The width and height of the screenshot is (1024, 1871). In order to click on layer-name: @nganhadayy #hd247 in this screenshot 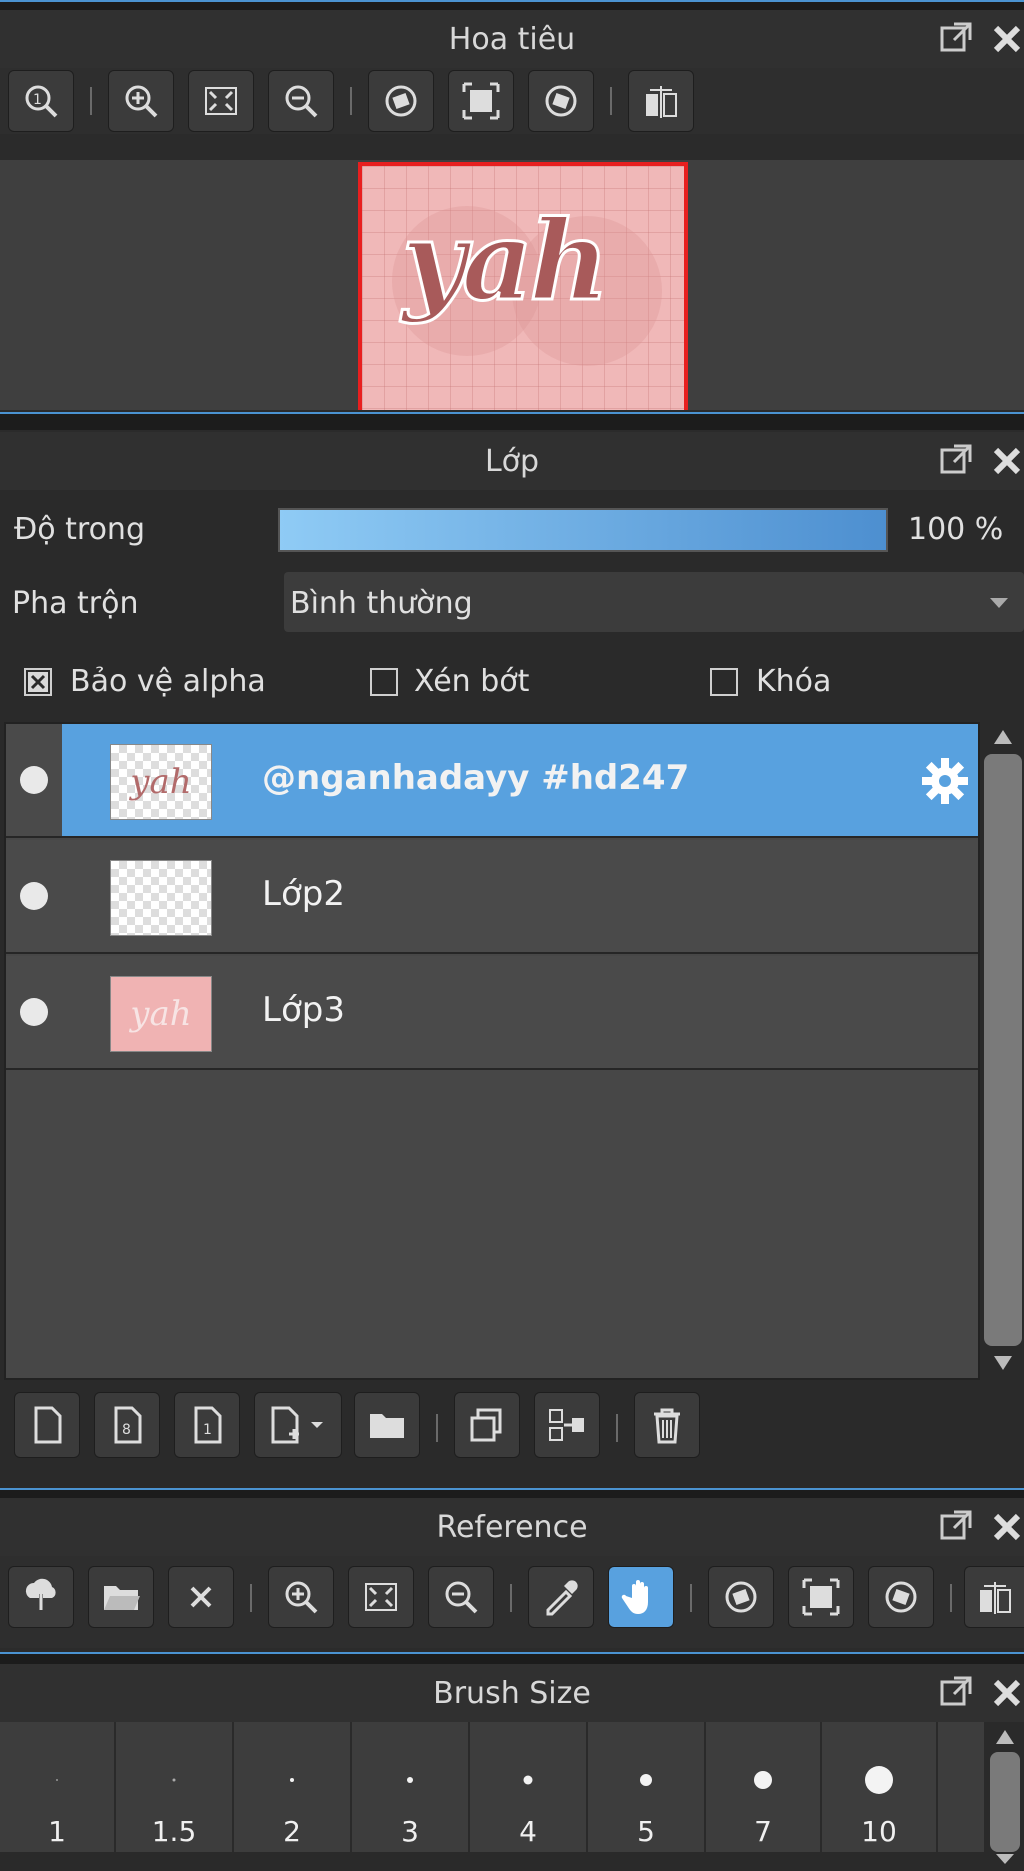, I will do `click(476, 778)`.